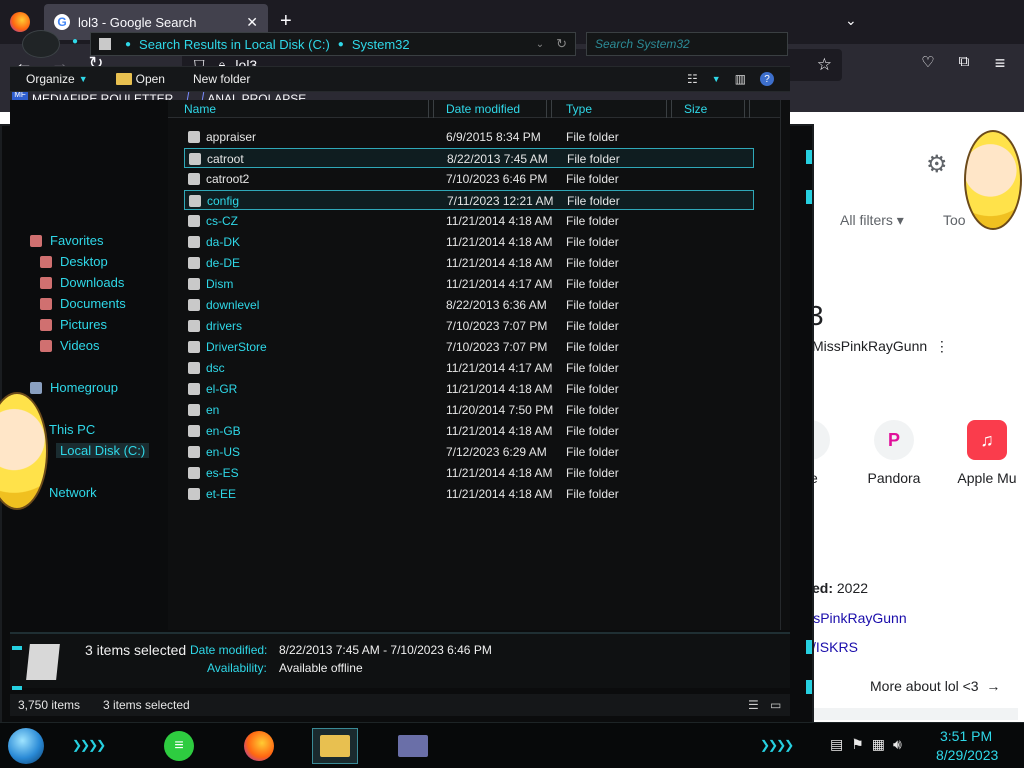  I want to click on more-about-link: More about lol <3 →, so click(935, 686).